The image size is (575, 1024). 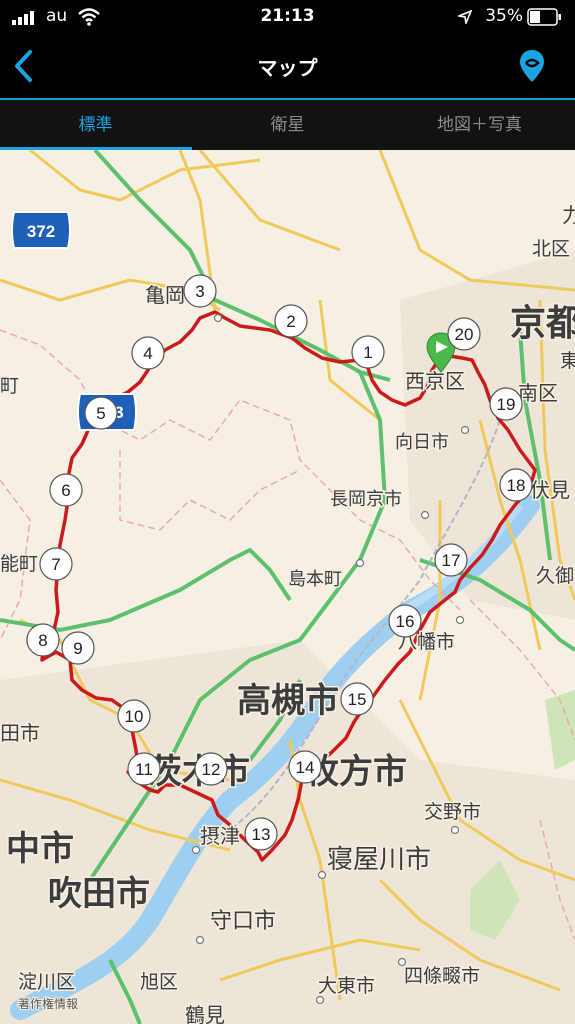 I want to click on route-shield-372: 372, so click(x=41, y=230).